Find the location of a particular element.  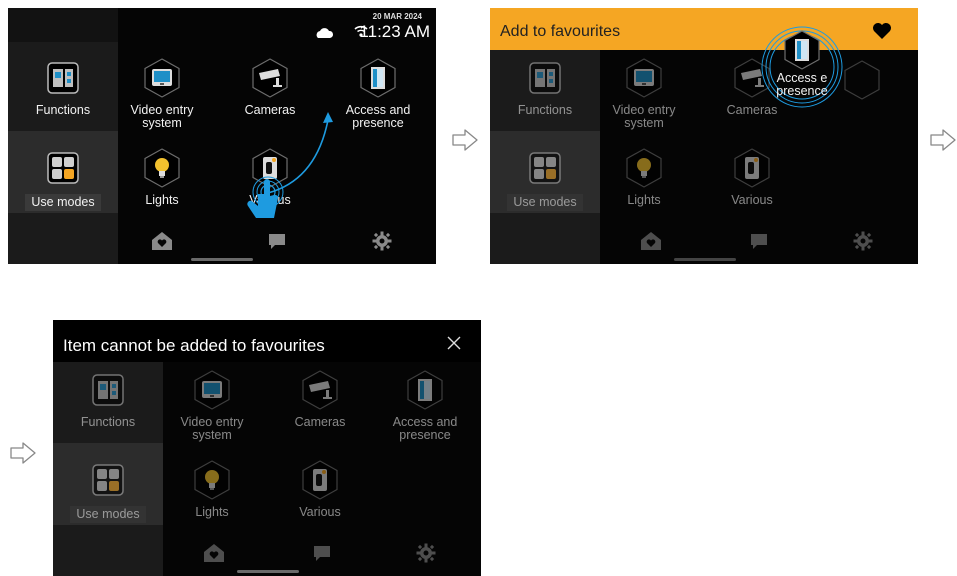

cloud-icon is located at coordinates (325, 33).